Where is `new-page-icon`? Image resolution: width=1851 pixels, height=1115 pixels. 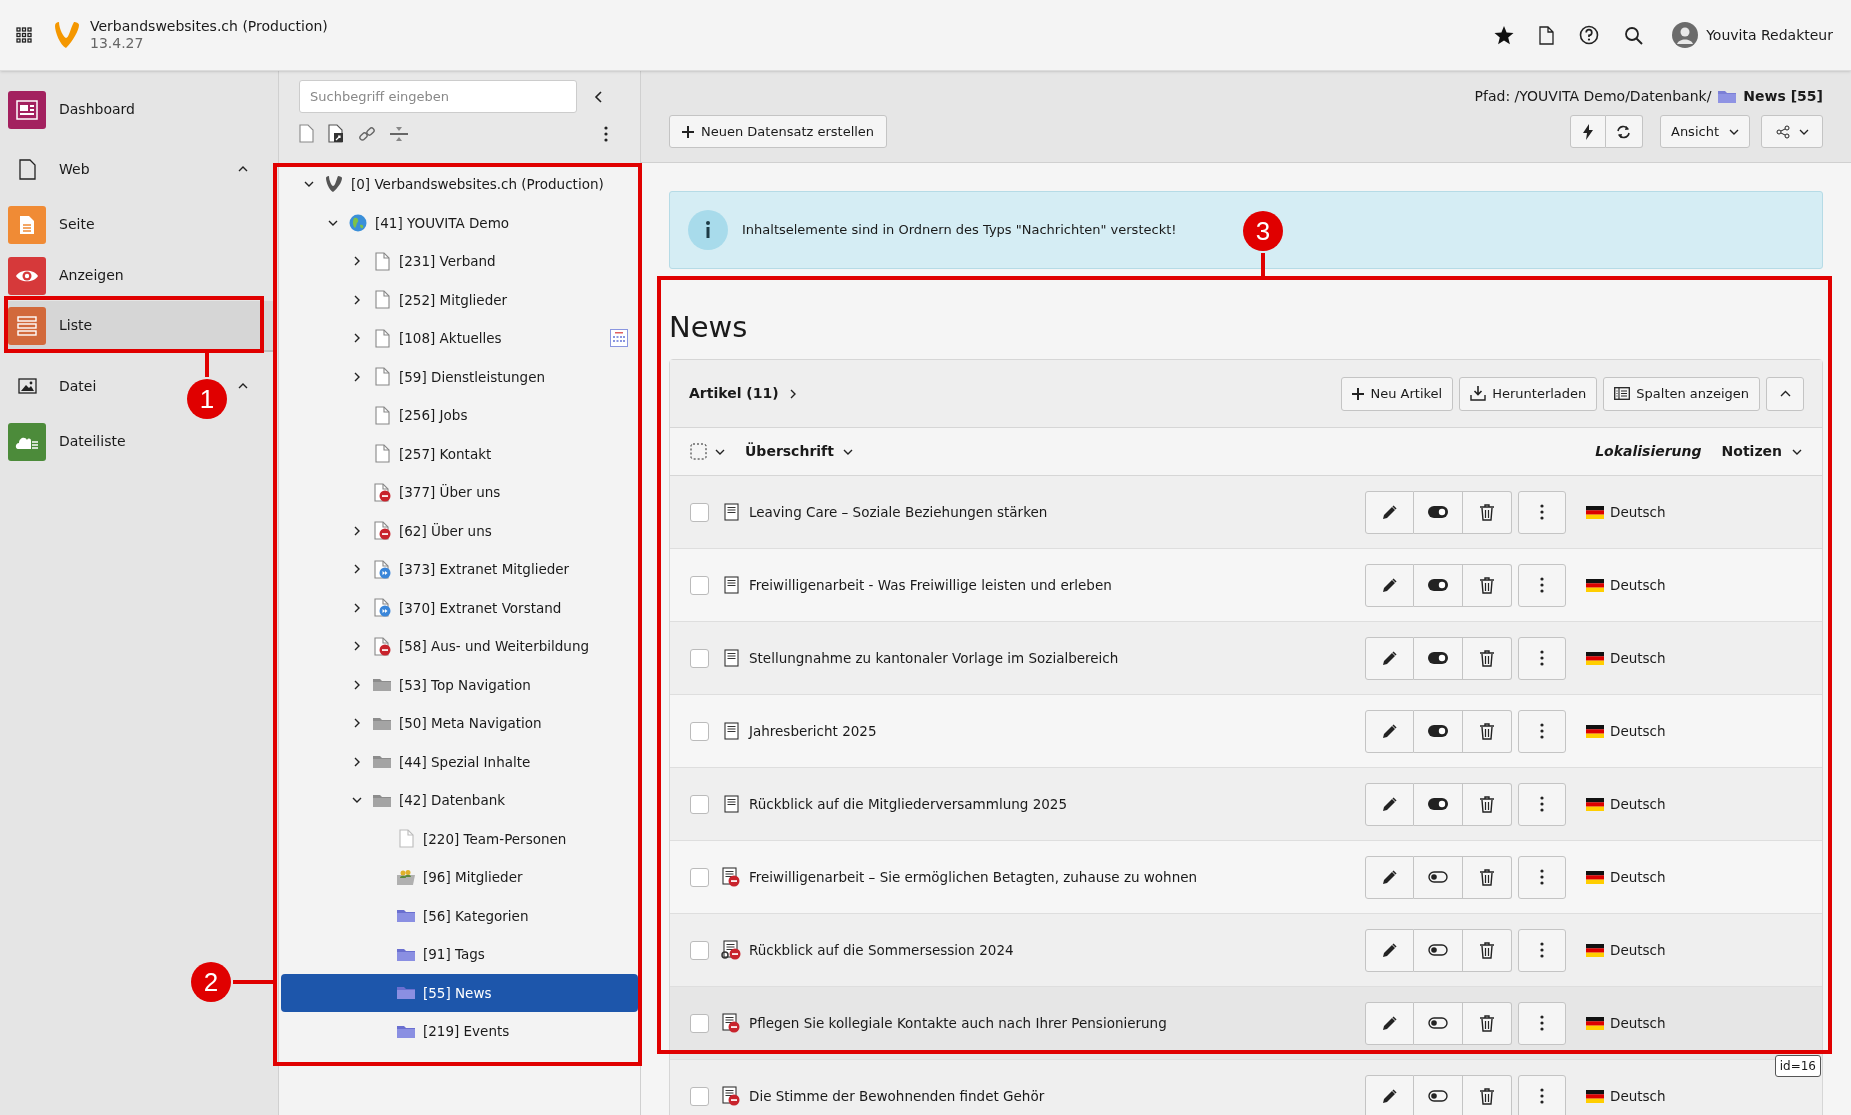
new-page-icon is located at coordinates (306, 133).